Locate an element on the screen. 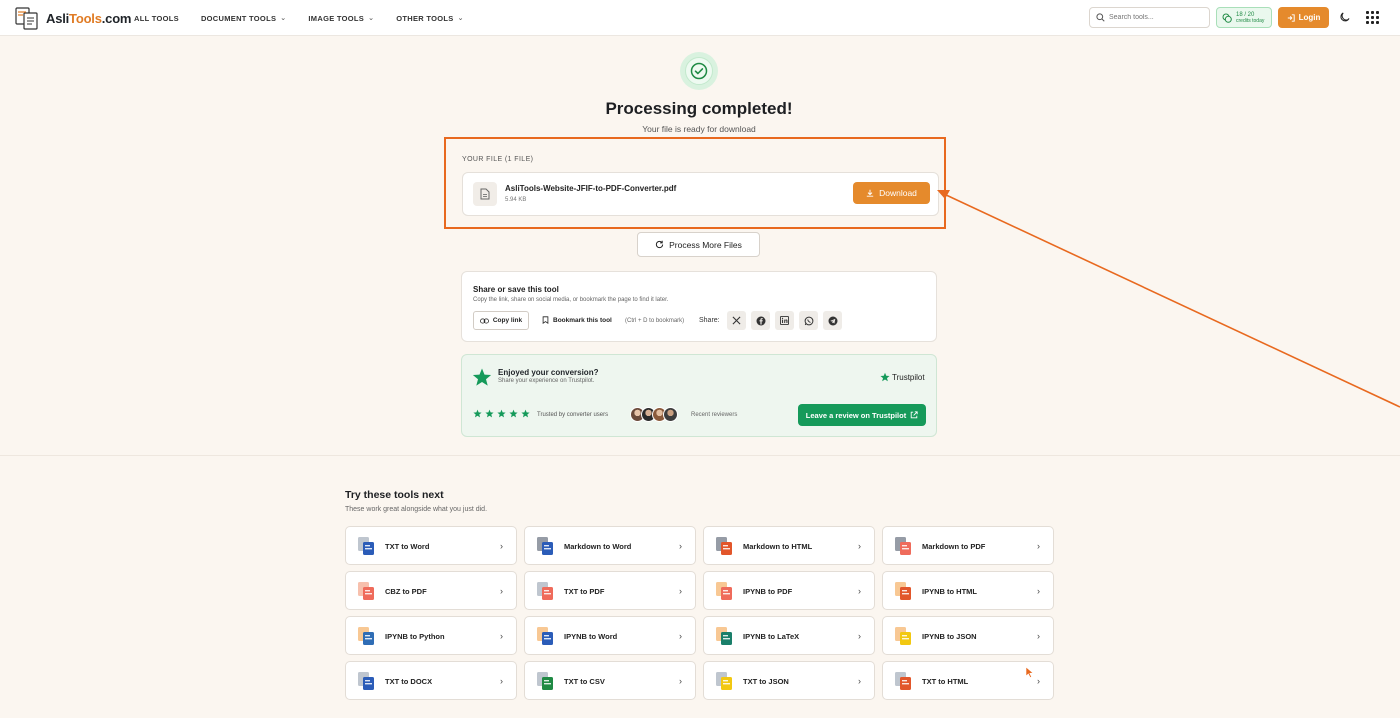 The width and height of the screenshot is (1400, 718). tool-card: Markdown to PDF › is located at coordinates (968, 545).